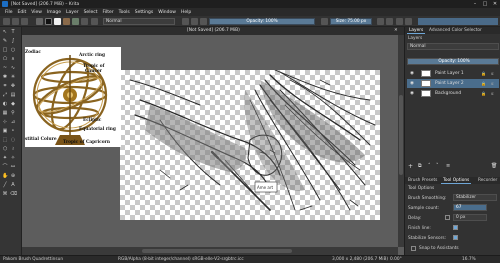  What do you see at coordinates (9, 12) in the screenshot?
I see `menu-file: File` at bounding box center [9, 12].